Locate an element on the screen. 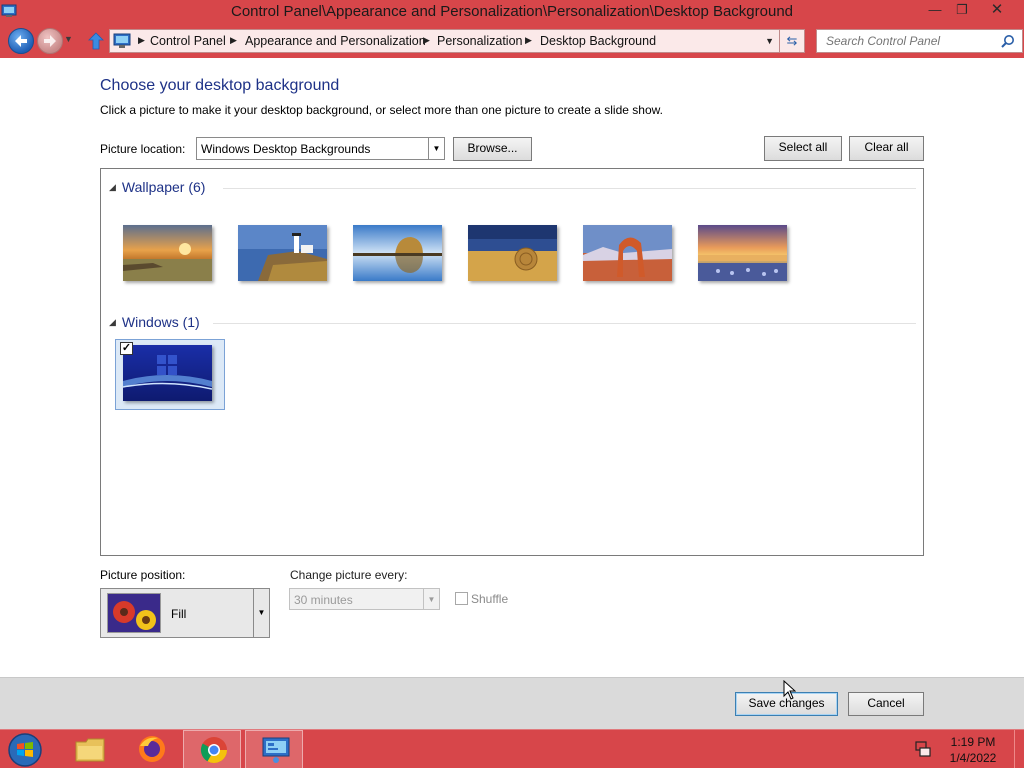  search-box is located at coordinates (919, 41).